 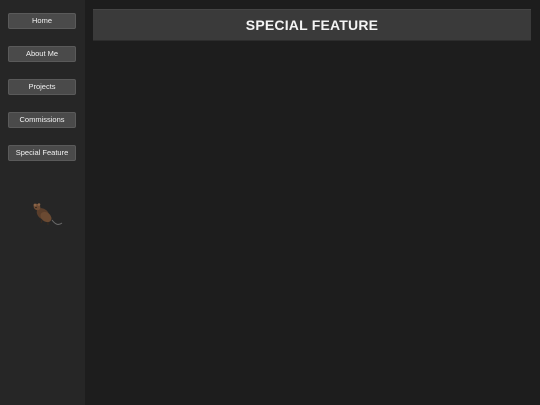 What do you see at coordinates (42, 21) in the screenshot?
I see `nav-home-button: Home` at bounding box center [42, 21].